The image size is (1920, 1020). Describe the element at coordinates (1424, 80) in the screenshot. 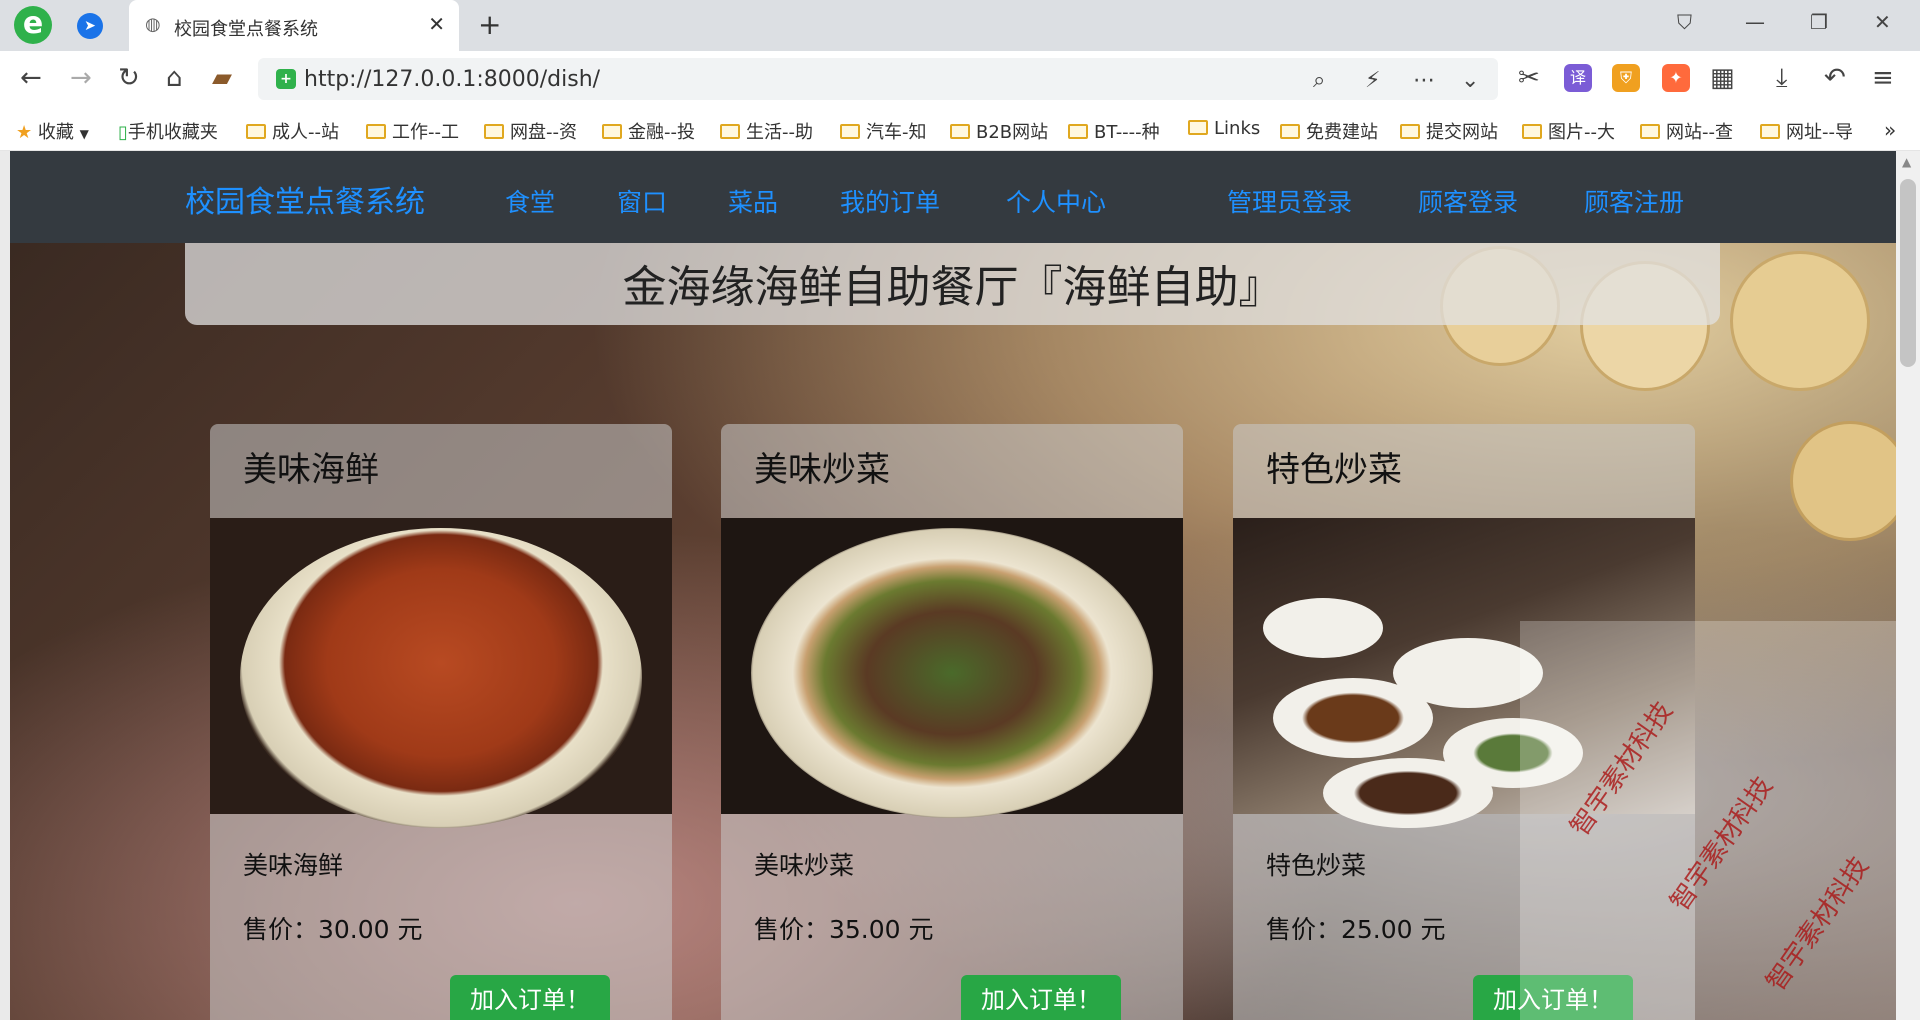

I see `more-icon: ⋯` at that location.